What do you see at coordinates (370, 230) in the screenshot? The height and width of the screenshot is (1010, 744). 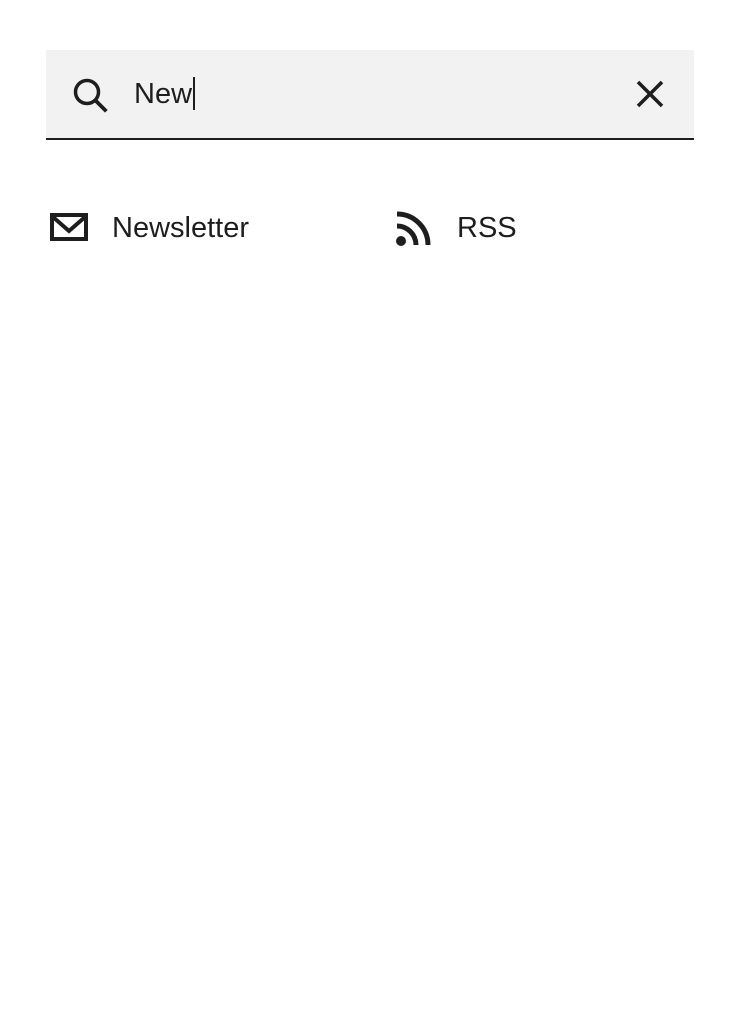 I see `search-results: Newsletter RSS` at bounding box center [370, 230].